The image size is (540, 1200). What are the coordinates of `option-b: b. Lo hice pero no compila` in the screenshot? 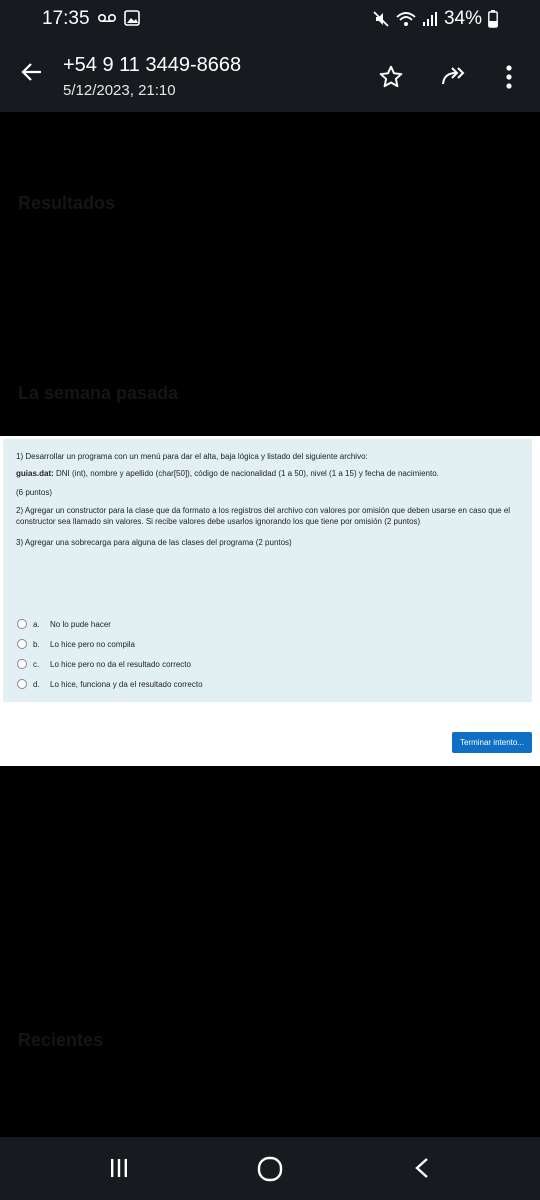 It's located at (110, 644).